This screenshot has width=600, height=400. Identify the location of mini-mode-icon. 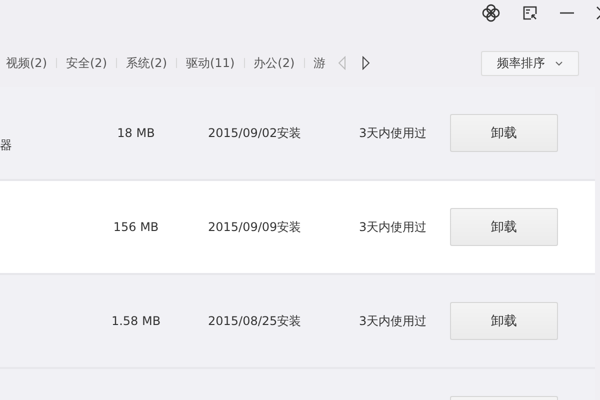
(530, 13).